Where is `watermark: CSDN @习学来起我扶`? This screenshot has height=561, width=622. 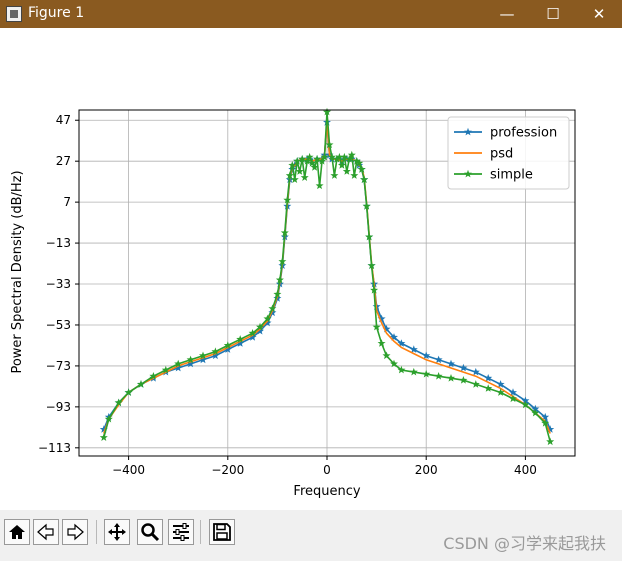 watermark: CSDN @习学来起我扶 is located at coordinates (524, 543).